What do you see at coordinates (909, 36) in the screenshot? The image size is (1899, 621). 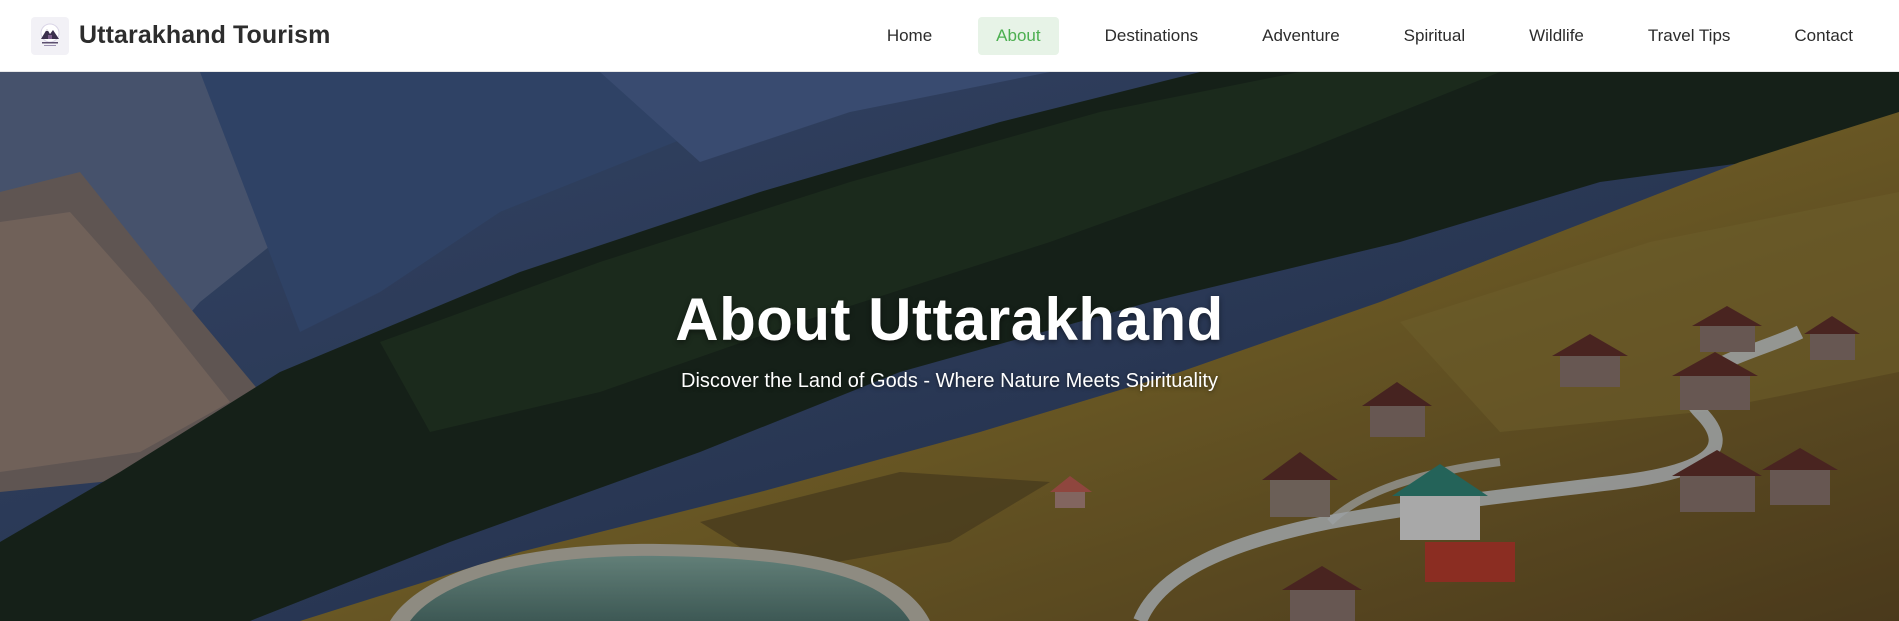 I see `nav-home: Home` at bounding box center [909, 36].